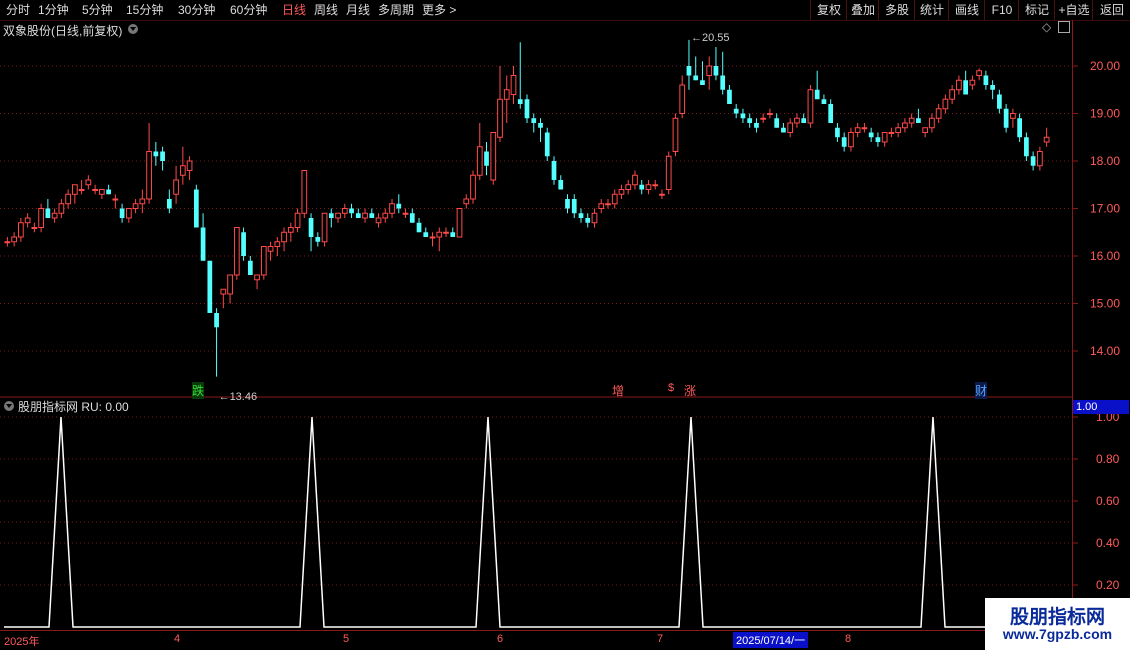  What do you see at coordinates (690, 390) in the screenshot?
I see `event-marker-zhang: 涨` at bounding box center [690, 390].